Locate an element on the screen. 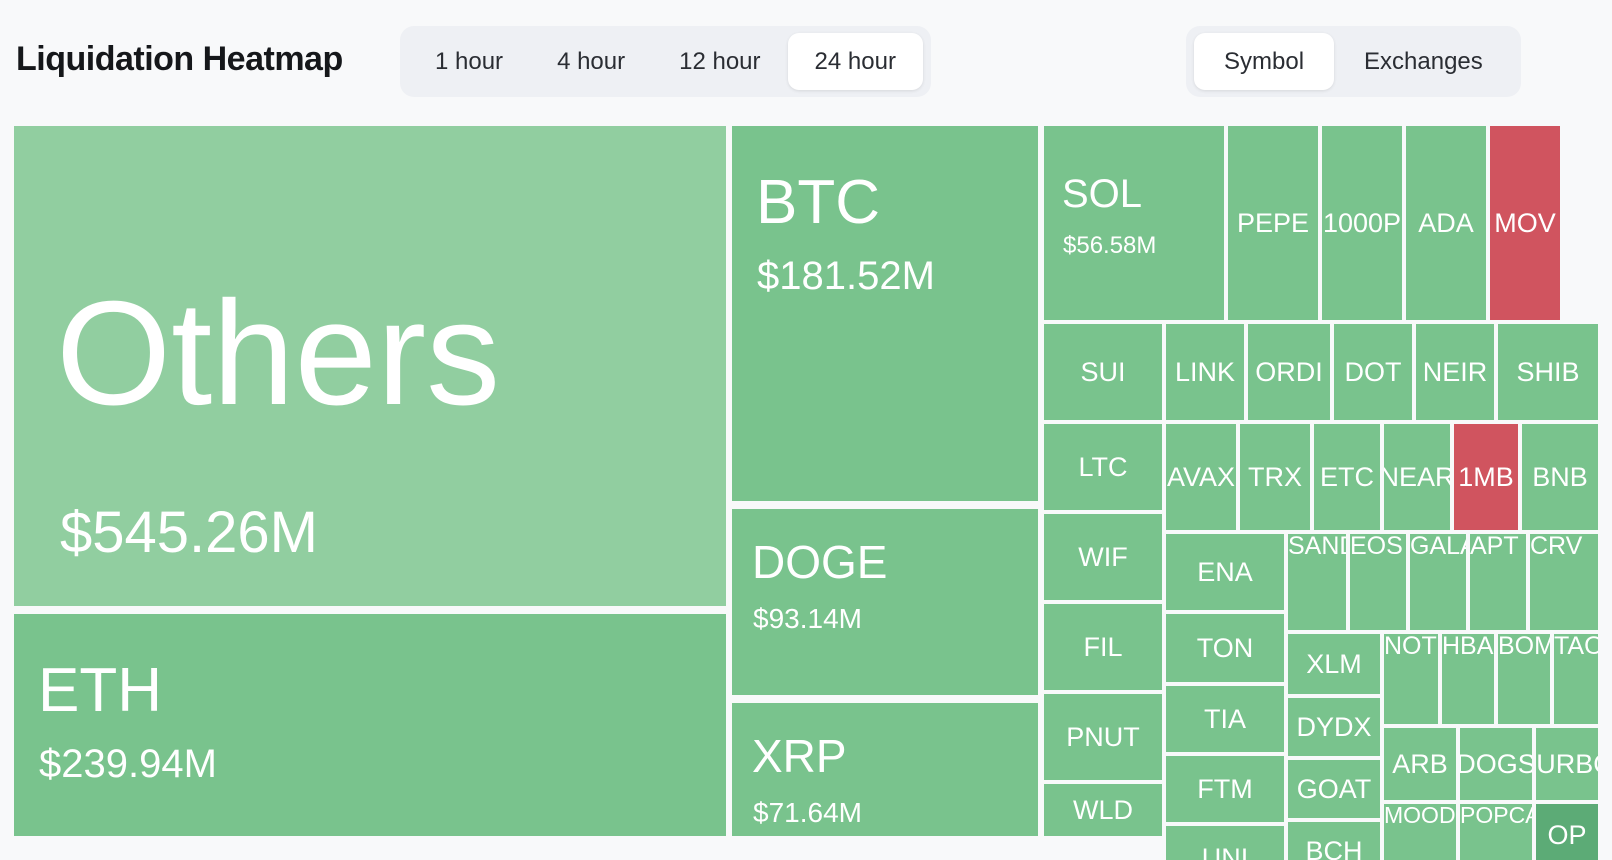  treemap-tile-dot: DOT is located at coordinates (1373, 372).